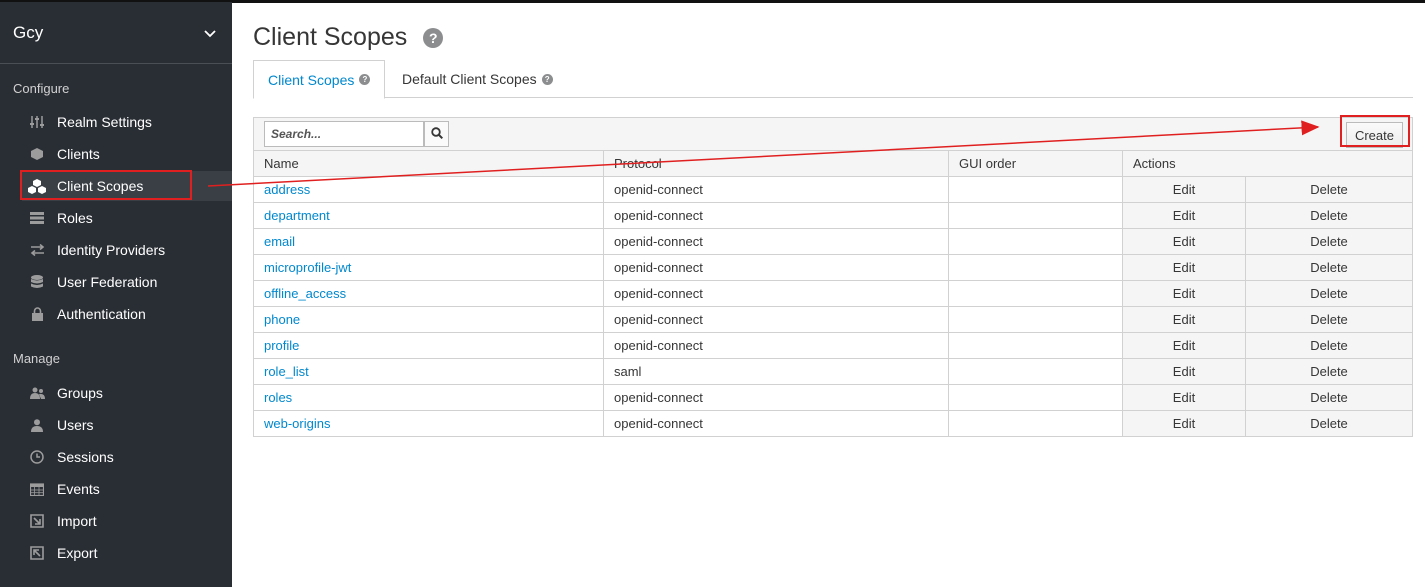 This screenshot has height=587, width=1425. I want to click on client-scope-link: address, so click(287, 189).